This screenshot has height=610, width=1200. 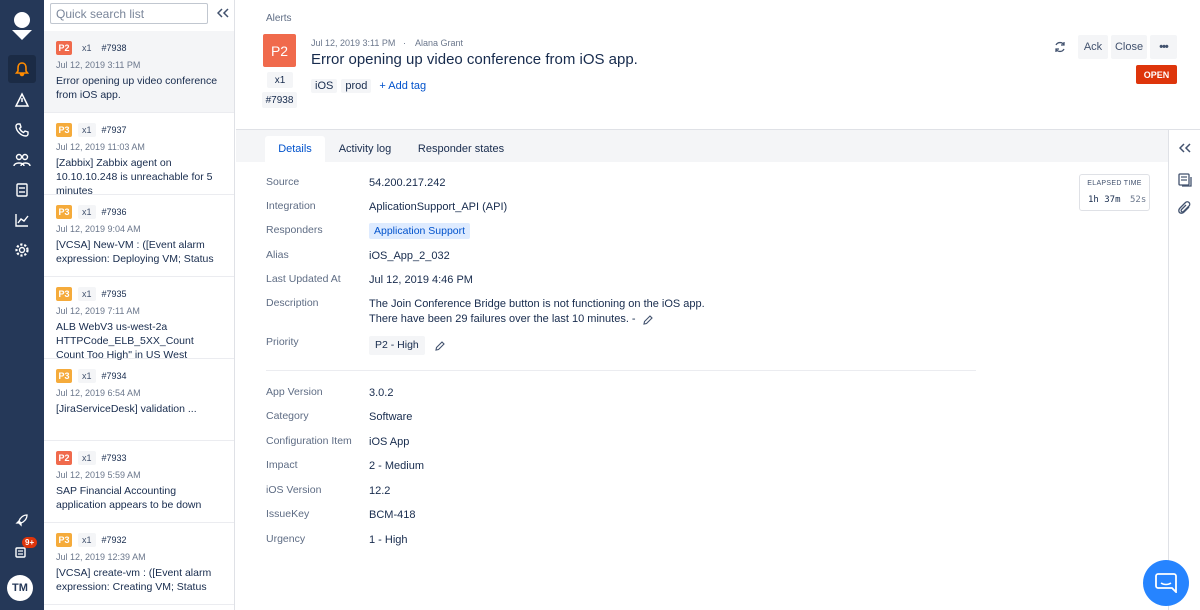 What do you see at coordinates (329, 393) in the screenshot?
I see `field-row: App Version 3.0.2` at bounding box center [329, 393].